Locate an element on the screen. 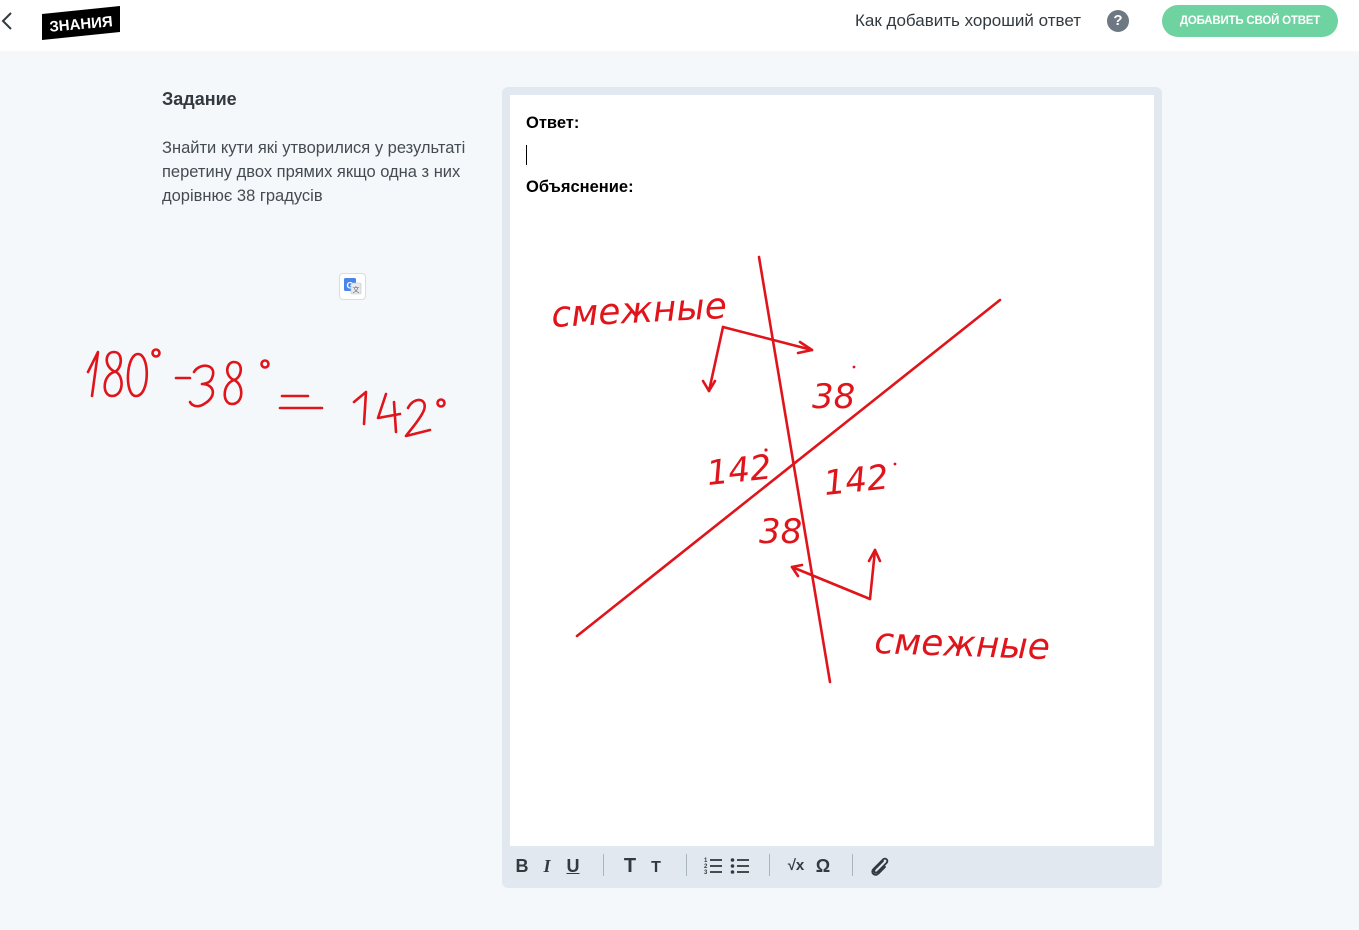  question-icon: ? is located at coordinates (1118, 21).